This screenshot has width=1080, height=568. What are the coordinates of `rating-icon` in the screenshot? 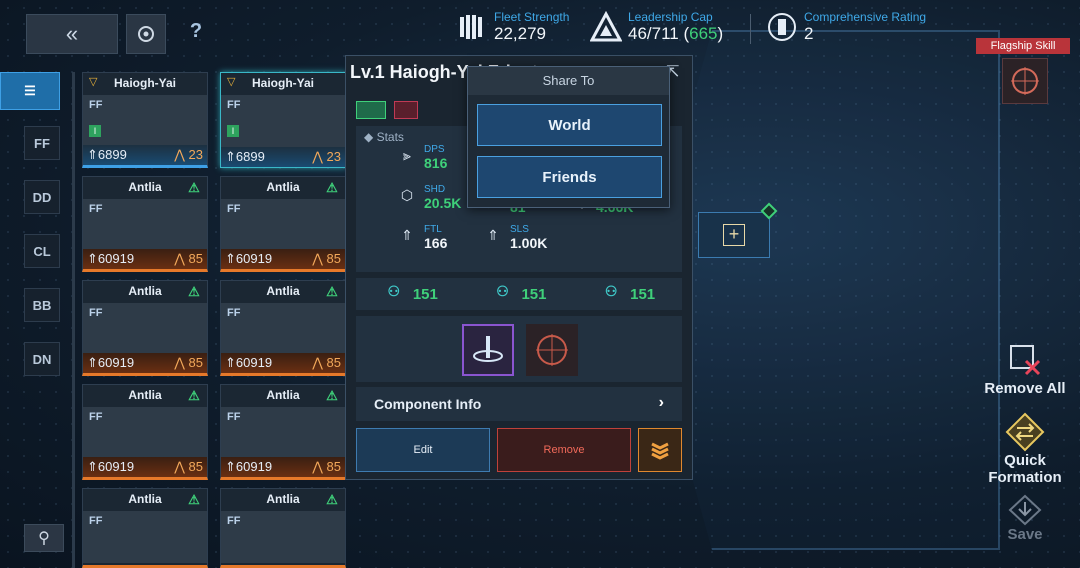 It's located at (782, 27).